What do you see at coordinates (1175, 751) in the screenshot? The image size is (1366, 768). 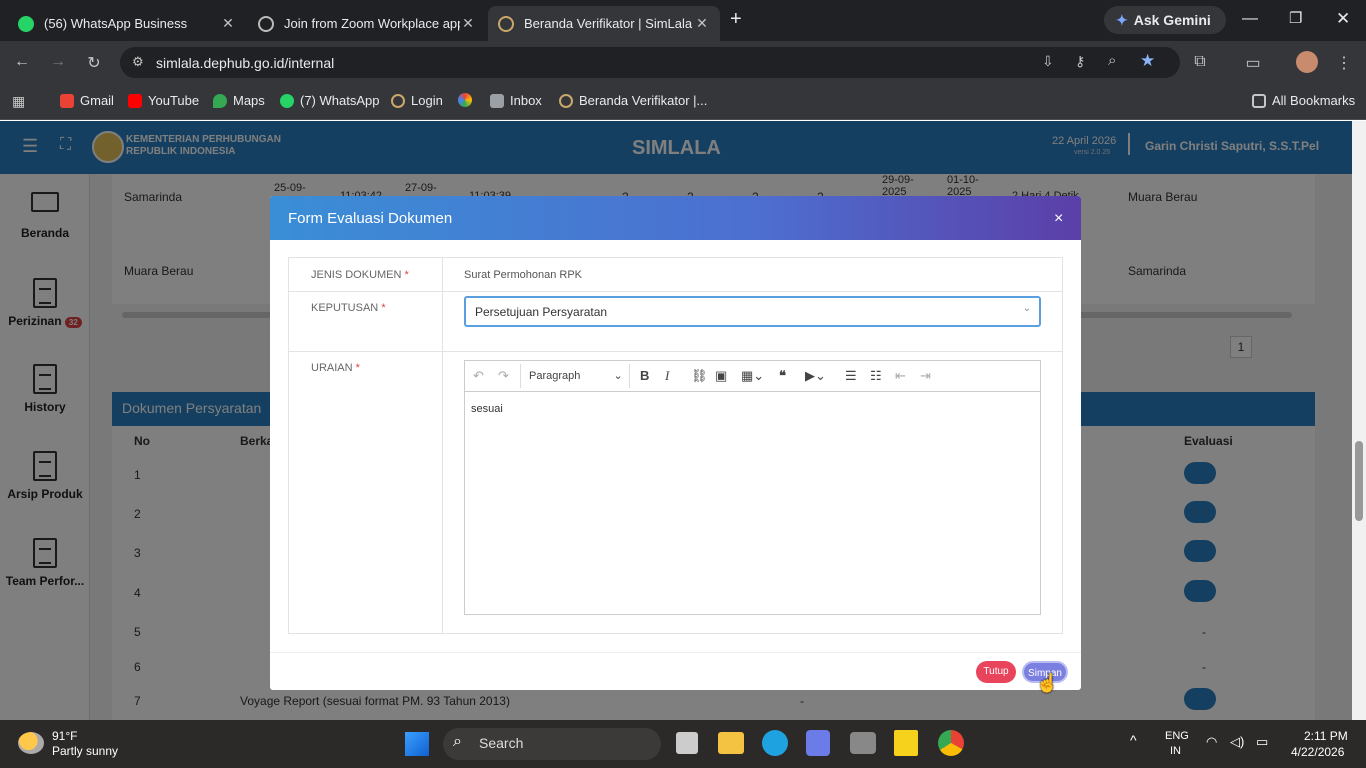 I see `language-region: IN` at bounding box center [1175, 751].